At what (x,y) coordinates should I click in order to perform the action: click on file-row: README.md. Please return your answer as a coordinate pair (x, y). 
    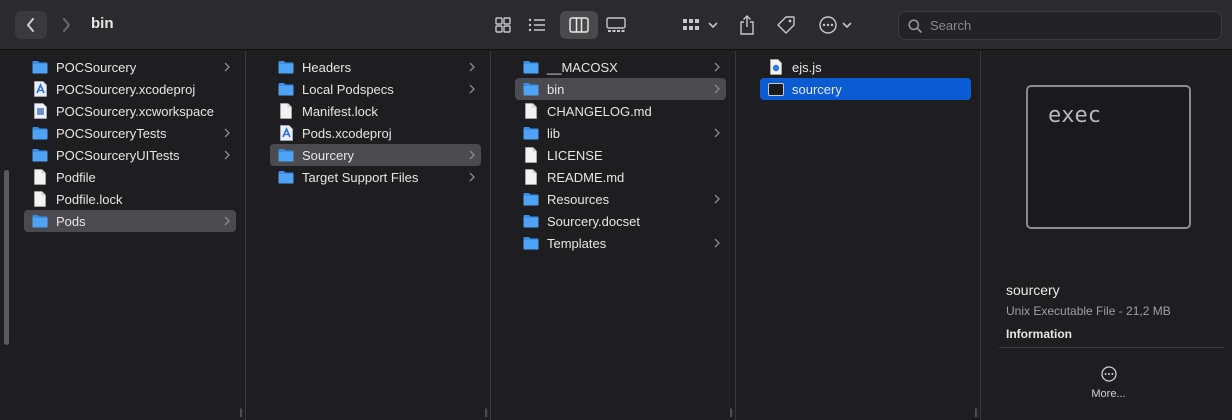
    Looking at the image, I should click on (620, 177).